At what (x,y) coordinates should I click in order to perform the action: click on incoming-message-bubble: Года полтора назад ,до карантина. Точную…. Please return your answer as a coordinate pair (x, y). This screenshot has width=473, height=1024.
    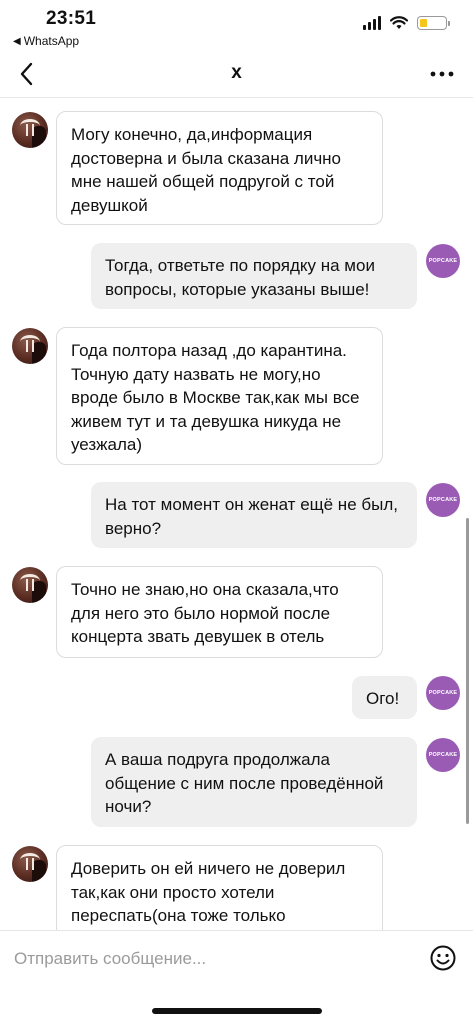
    Looking at the image, I should click on (219, 396).